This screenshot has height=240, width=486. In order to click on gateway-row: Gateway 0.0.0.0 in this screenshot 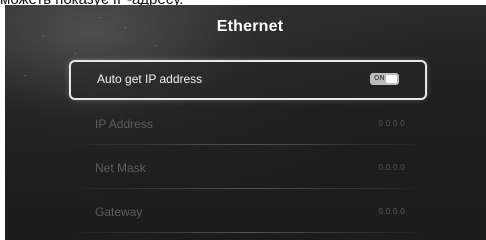, I will do `click(248, 213)`.